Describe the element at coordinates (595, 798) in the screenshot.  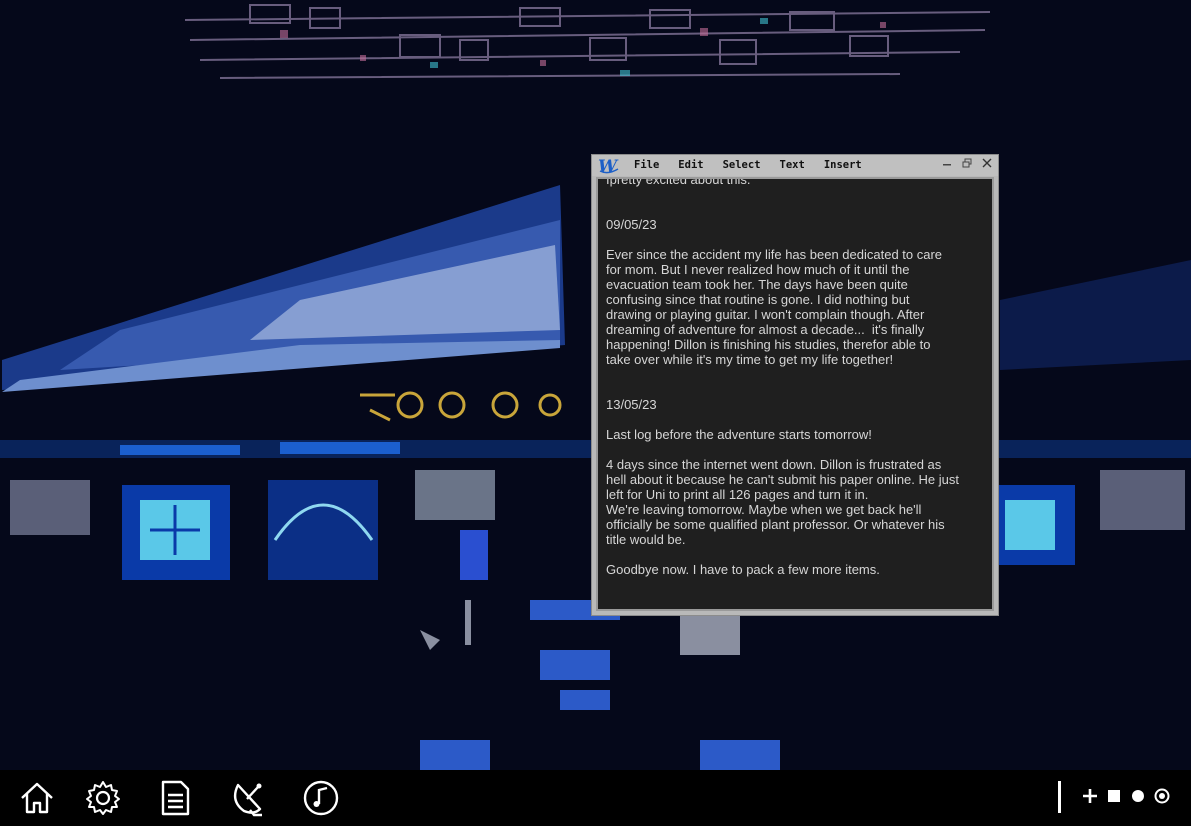
I see `taskbar` at that location.